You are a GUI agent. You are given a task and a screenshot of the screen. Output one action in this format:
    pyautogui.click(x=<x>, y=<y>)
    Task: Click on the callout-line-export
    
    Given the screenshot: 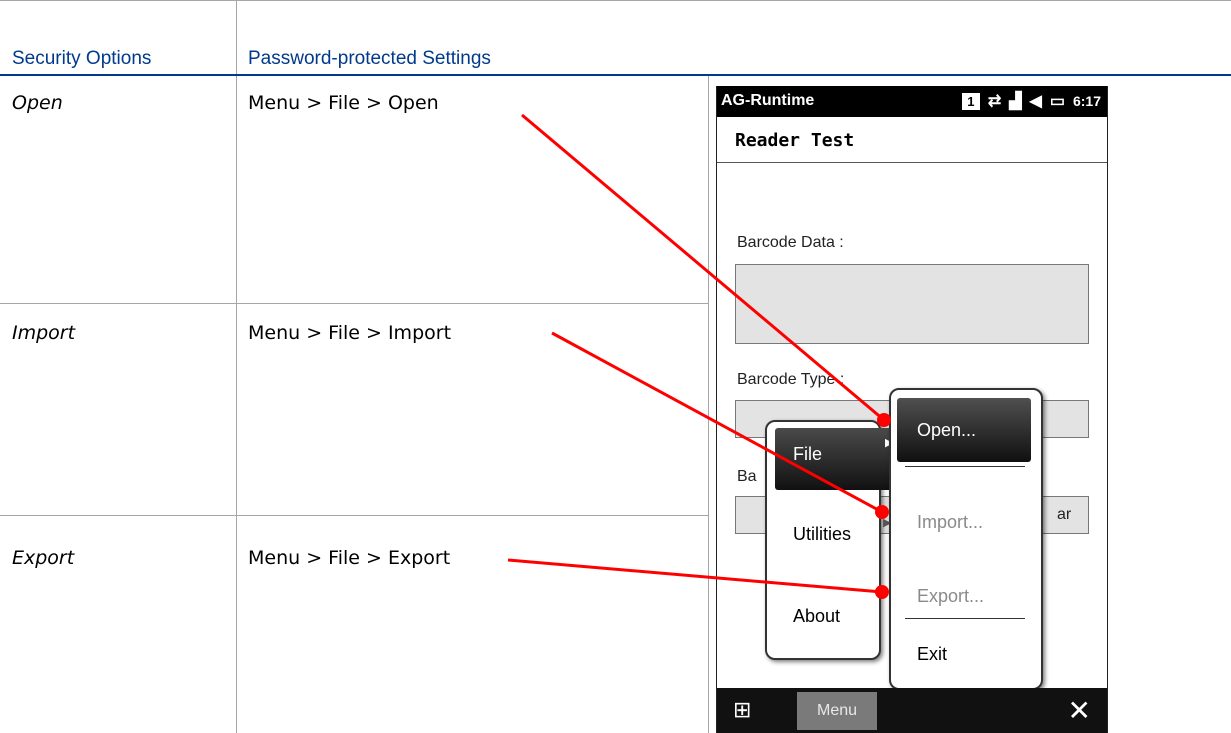 What is the action you would take?
    pyautogui.click(x=695, y=576)
    